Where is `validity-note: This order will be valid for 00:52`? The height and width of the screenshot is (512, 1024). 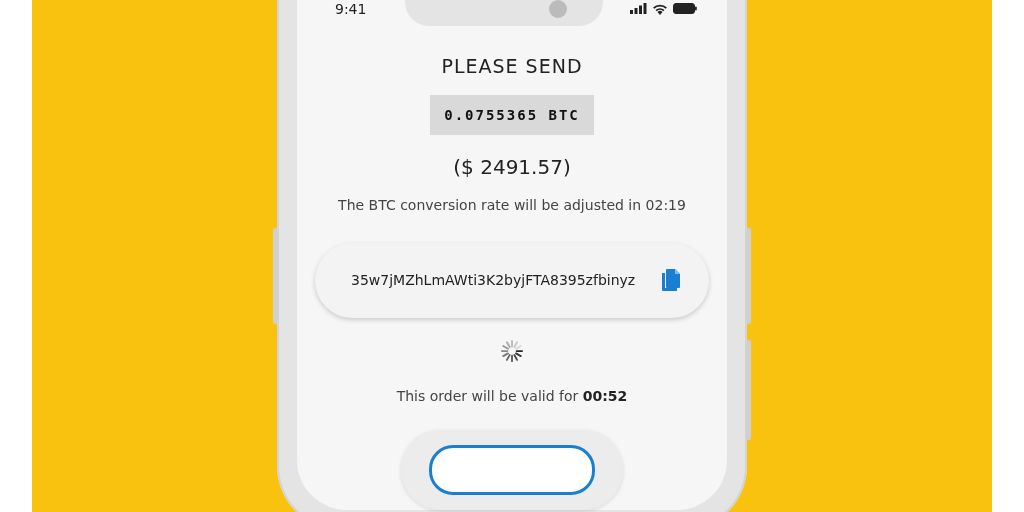 validity-note: This order will be valid for 00:52 is located at coordinates (512, 396).